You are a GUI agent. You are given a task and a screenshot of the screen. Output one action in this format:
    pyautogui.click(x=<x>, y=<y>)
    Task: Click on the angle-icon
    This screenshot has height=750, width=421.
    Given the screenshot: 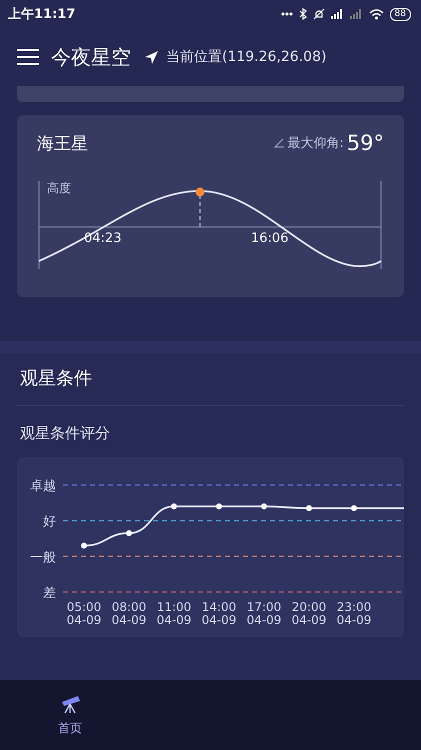 What is the action you would take?
    pyautogui.click(x=279, y=143)
    